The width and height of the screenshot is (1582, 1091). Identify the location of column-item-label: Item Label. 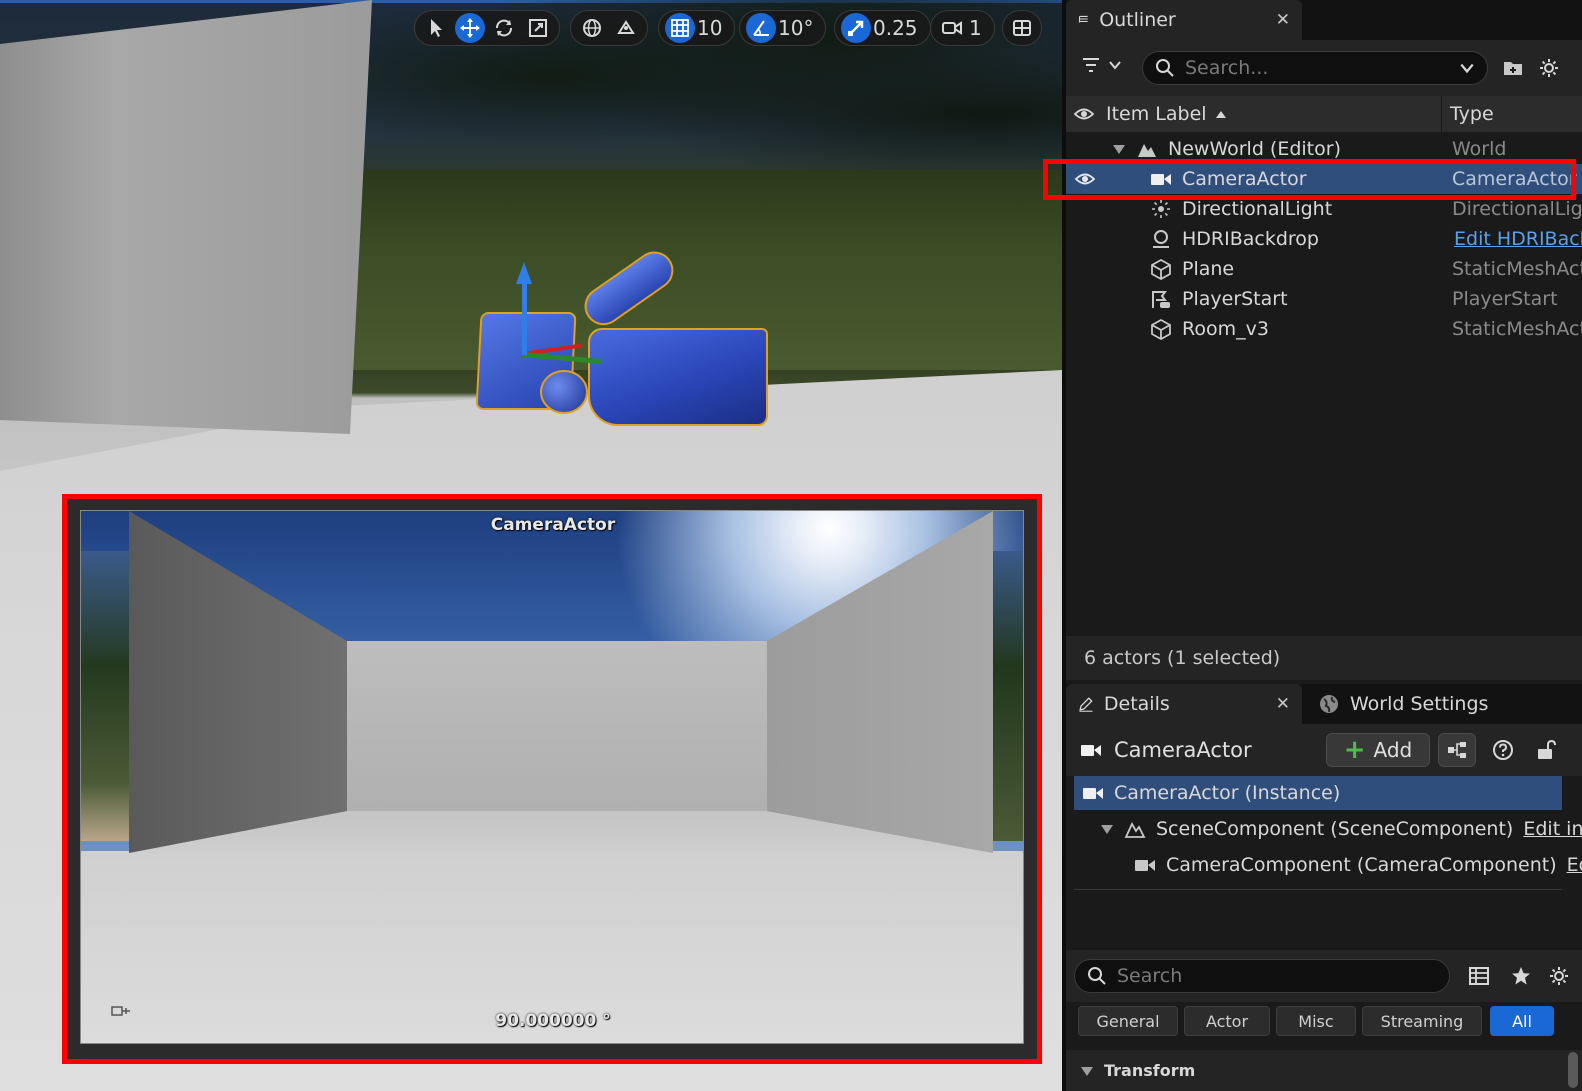
(1272, 114).